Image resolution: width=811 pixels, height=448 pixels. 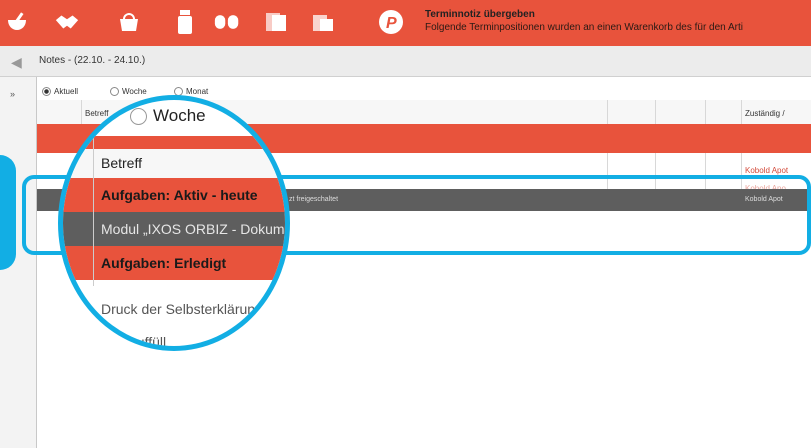 What do you see at coordinates (92, 60) in the screenshot?
I see `panel-title: Notes - (22.10. - 24.10.)` at bounding box center [92, 60].